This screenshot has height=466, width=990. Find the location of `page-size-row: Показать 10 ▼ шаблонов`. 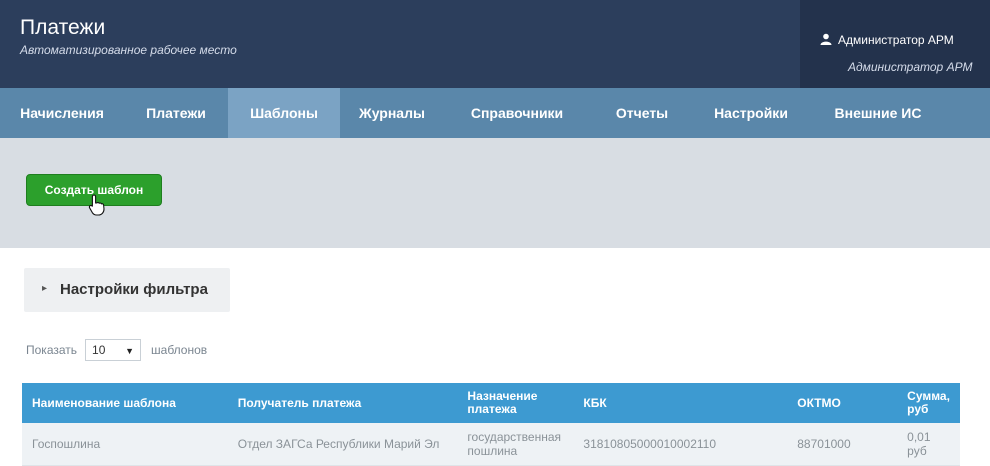

page-size-row: Показать 10 ▼ шаблонов is located at coordinates (116, 350).